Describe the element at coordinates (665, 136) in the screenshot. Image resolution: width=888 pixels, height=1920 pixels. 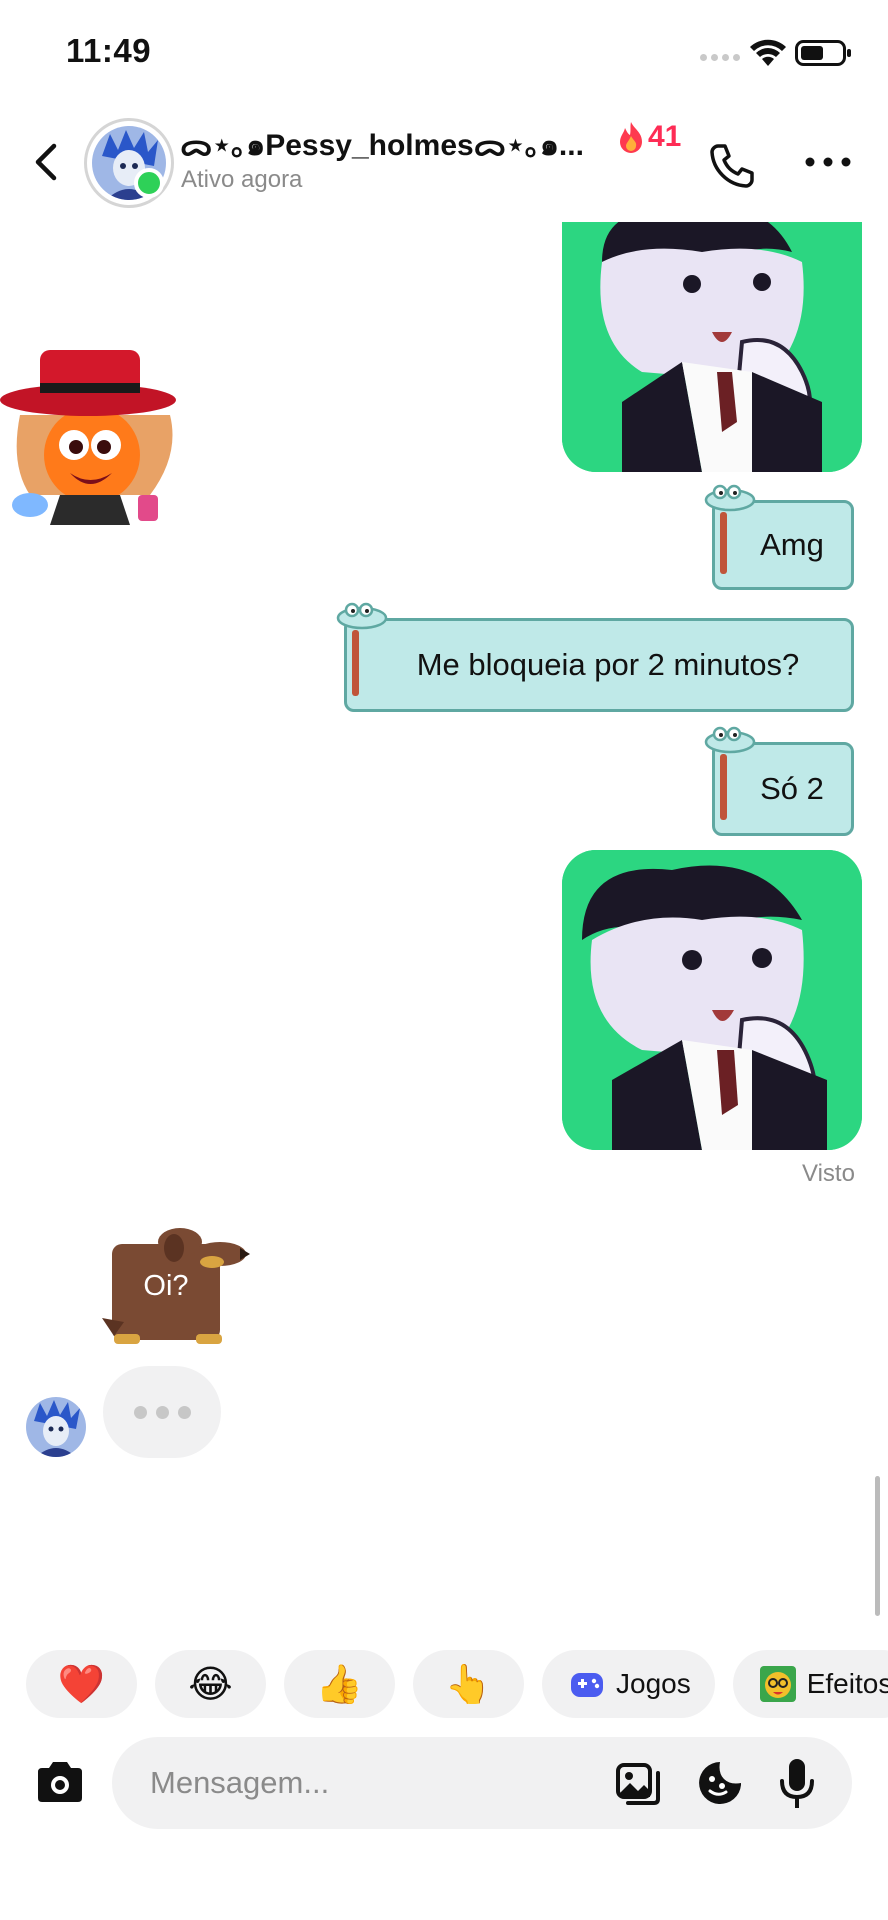
I see `streak-count: 41` at that location.